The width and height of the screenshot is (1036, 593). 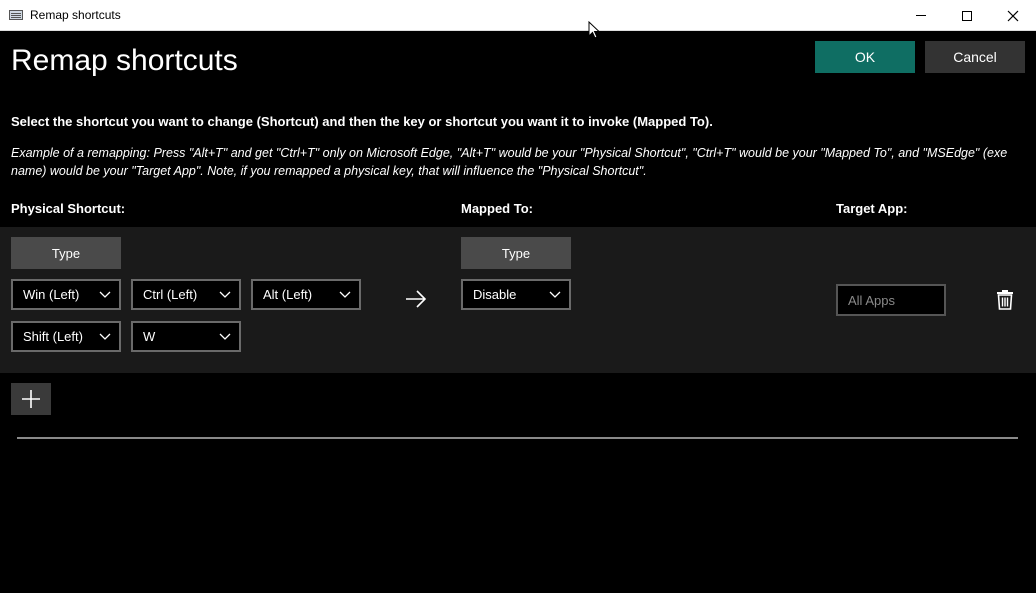 I want to click on target-app-header: Target App:, so click(x=872, y=208).